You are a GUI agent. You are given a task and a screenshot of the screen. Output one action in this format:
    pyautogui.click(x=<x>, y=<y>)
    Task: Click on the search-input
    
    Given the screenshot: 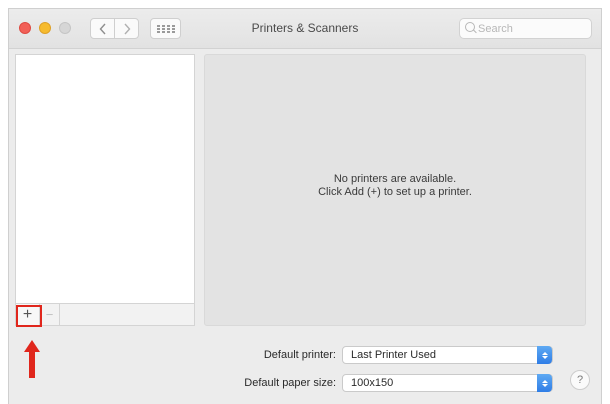 What is the action you would take?
    pyautogui.click(x=528, y=28)
    